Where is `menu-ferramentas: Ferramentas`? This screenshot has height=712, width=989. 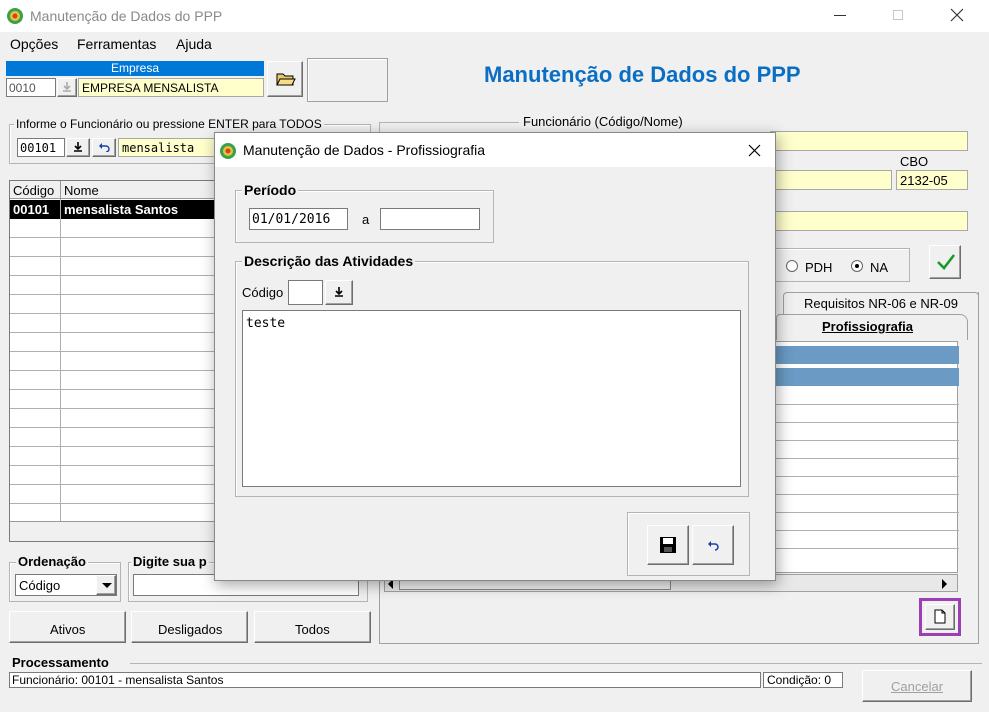
menu-ferramentas: Ferramentas is located at coordinates (116, 44).